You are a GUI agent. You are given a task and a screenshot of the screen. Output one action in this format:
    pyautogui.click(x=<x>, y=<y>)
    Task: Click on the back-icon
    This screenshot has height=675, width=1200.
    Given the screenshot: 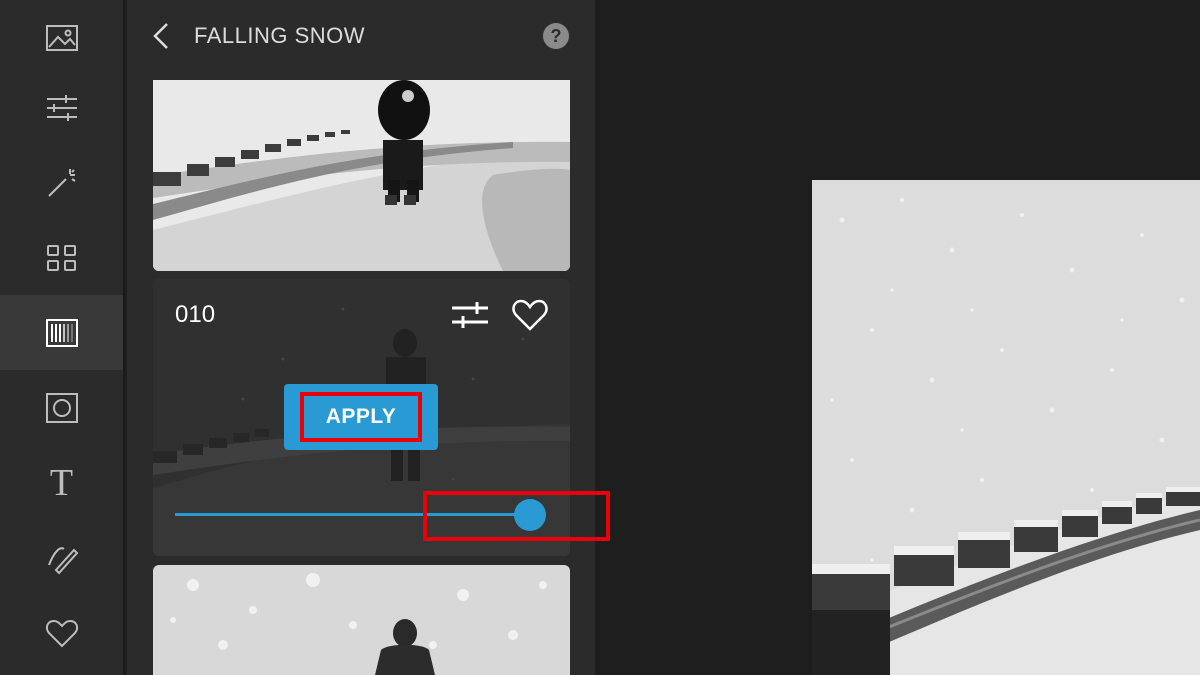 What is the action you would take?
    pyautogui.click(x=161, y=36)
    